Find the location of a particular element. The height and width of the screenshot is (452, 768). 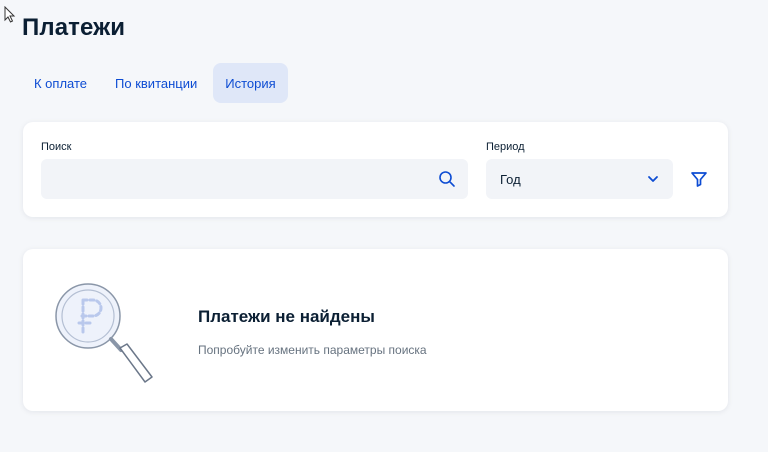

search-icon is located at coordinates (447, 179).